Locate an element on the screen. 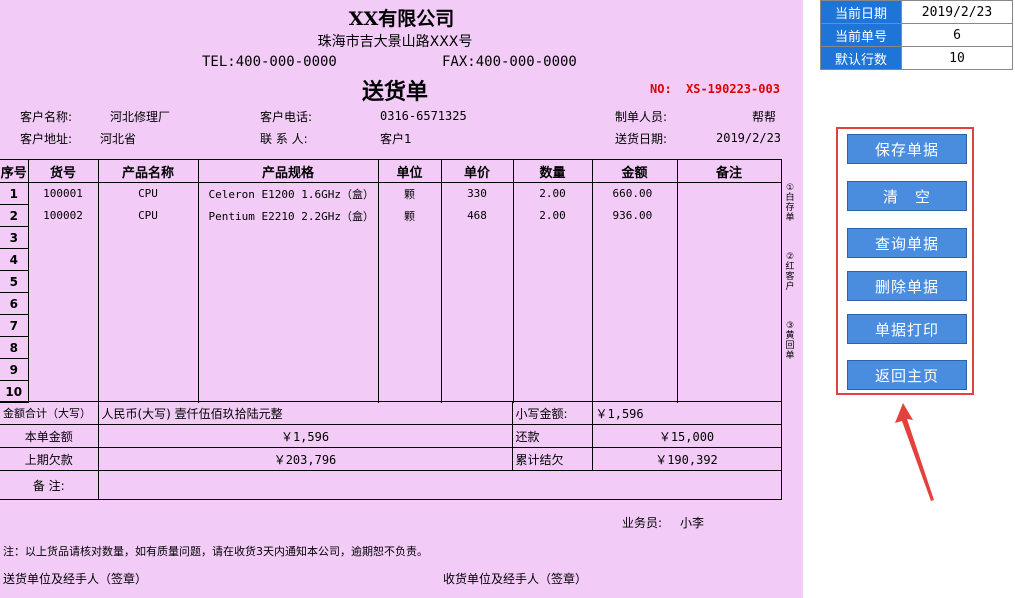 The height and width of the screenshot is (598, 1015). summary-row-current: 本单金额 ￥1,596 还款 ￥15,000 is located at coordinates (391, 436).